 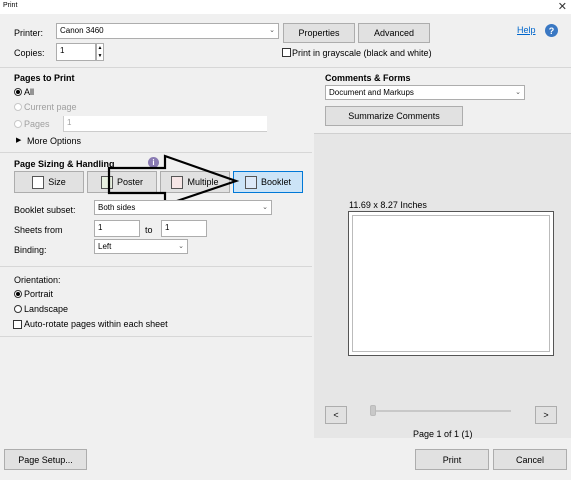 What do you see at coordinates (100, 52) in the screenshot?
I see `copies-stepper: ▲ ▼` at bounding box center [100, 52].